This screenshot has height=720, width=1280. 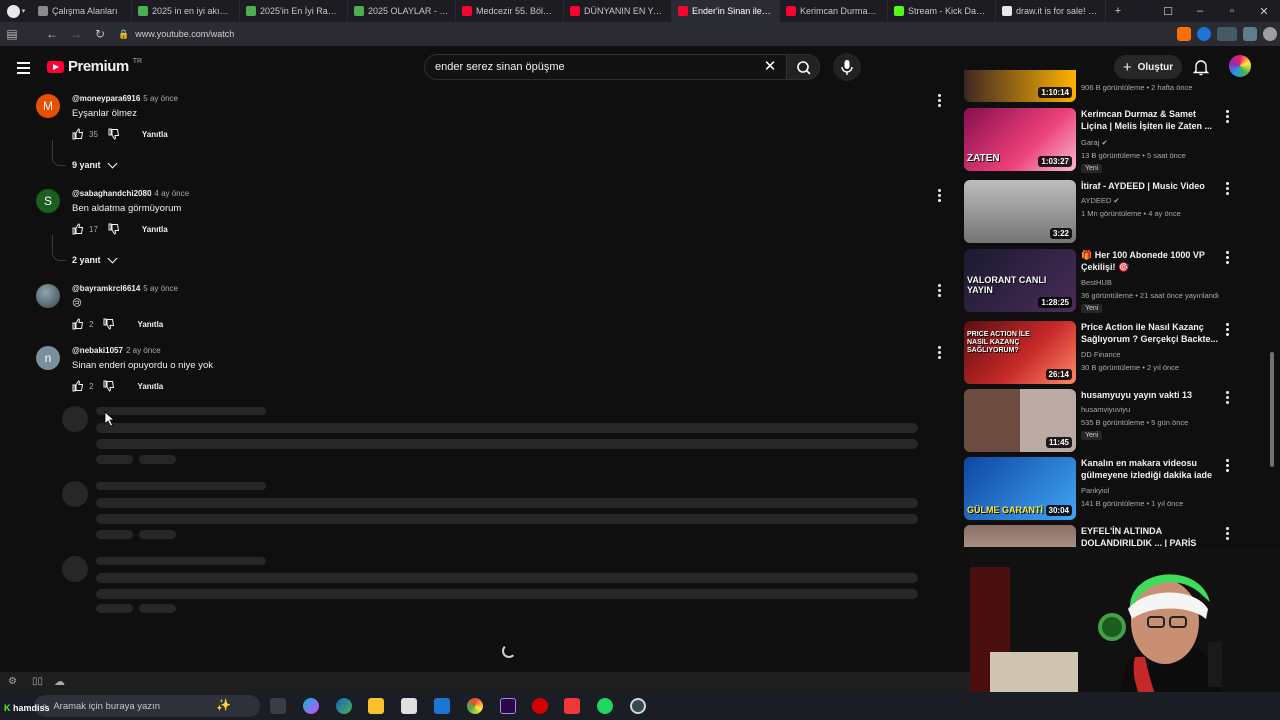 What do you see at coordinates (1020, 280) in the screenshot?
I see `video-thumbnail: VALORANT CANLI YAYIN 1:28:25` at bounding box center [1020, 280].